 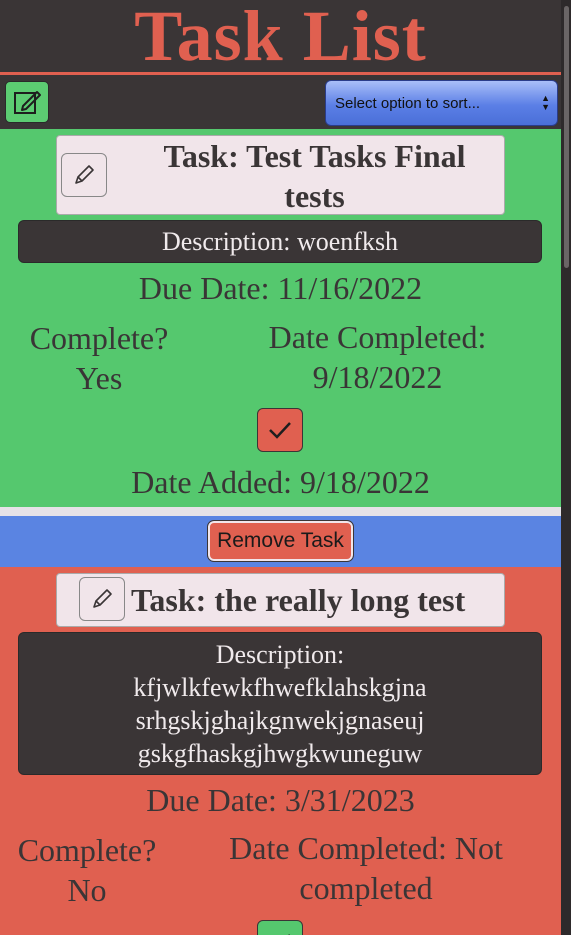 What do you see at coordinates (280, 541) in the screenshot?
I see `remove-task-button: Remove Task` at bounding box center [280, 541].